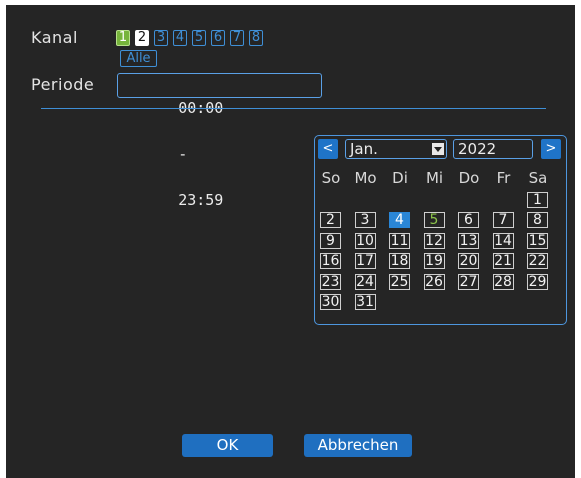 Image resolution: width=581 pixels, height=478 pixels. Describe the element at coordinates (396, 149) in the screenshot. I see `month-select: Jan.` at that location.